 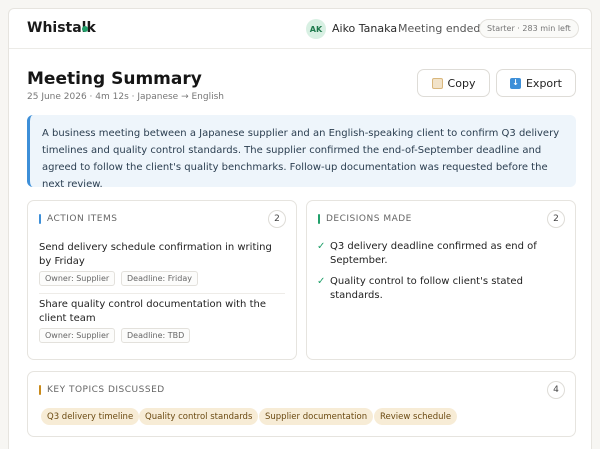 What do you see at coordinates (199, 416) in the screenshot?
I see `topic-chip: Quality control standards` at bounding box center [199, 416].